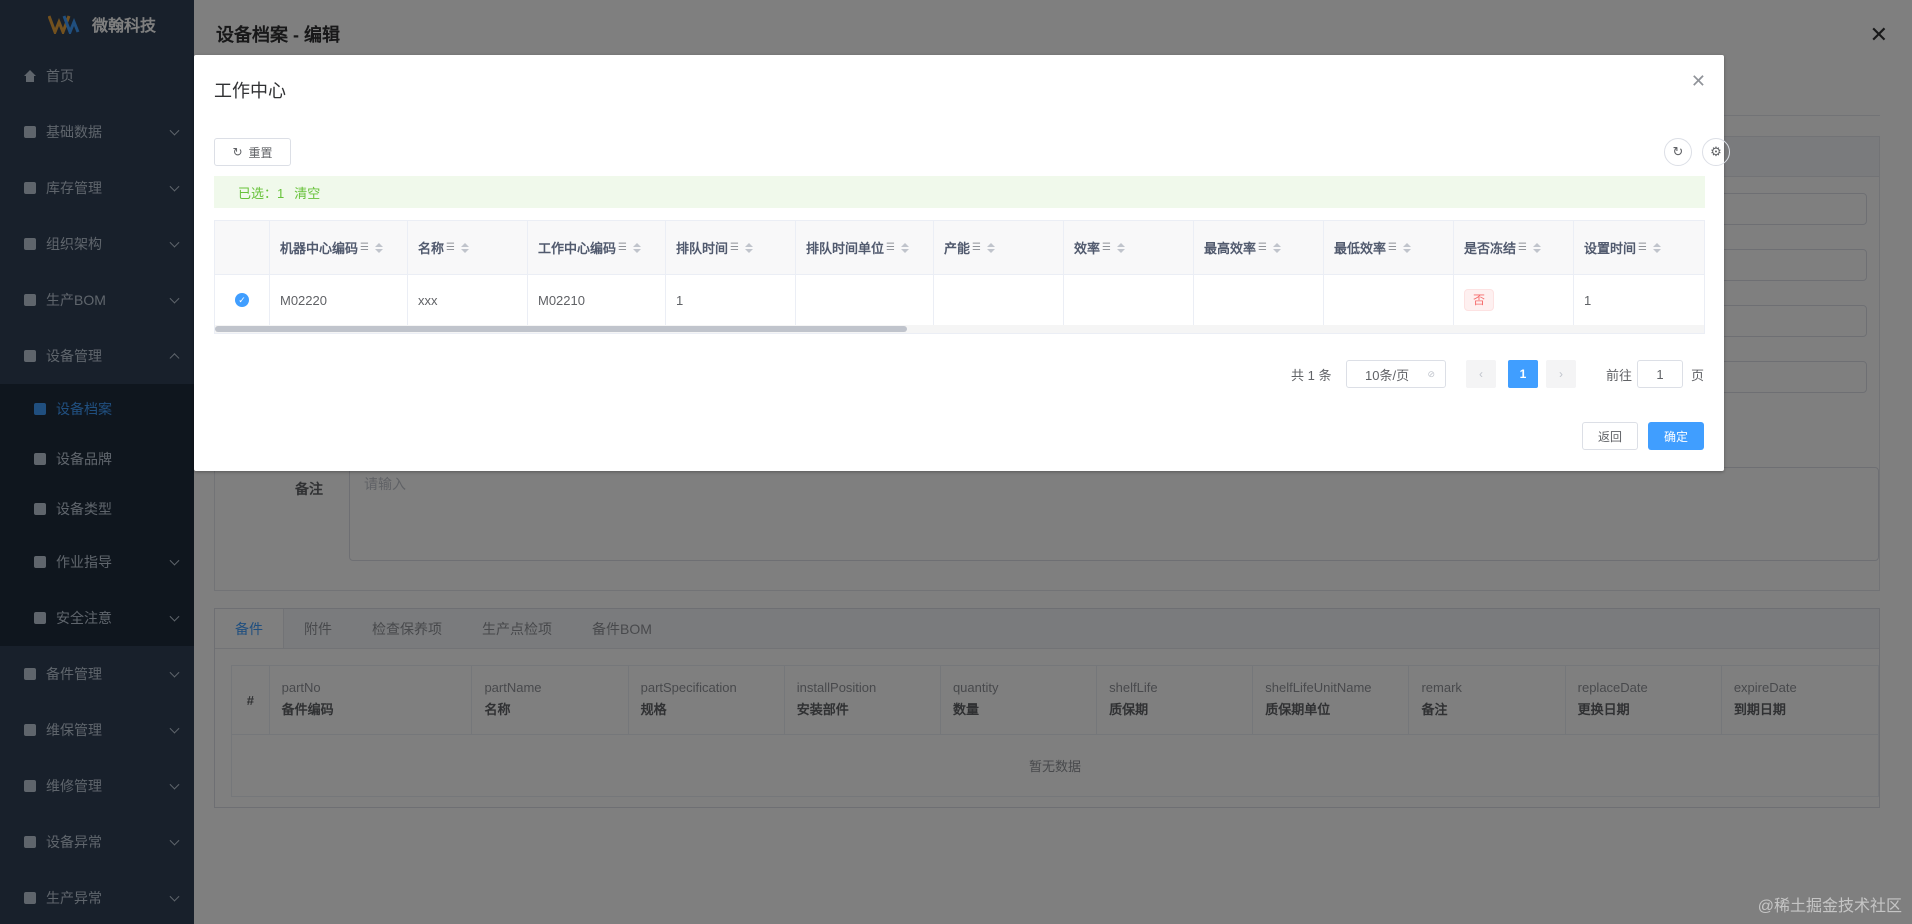  Describe the element at coordinates (1387, 375) in the screenshot. I see `page-size-value: 10条/页` at that location.